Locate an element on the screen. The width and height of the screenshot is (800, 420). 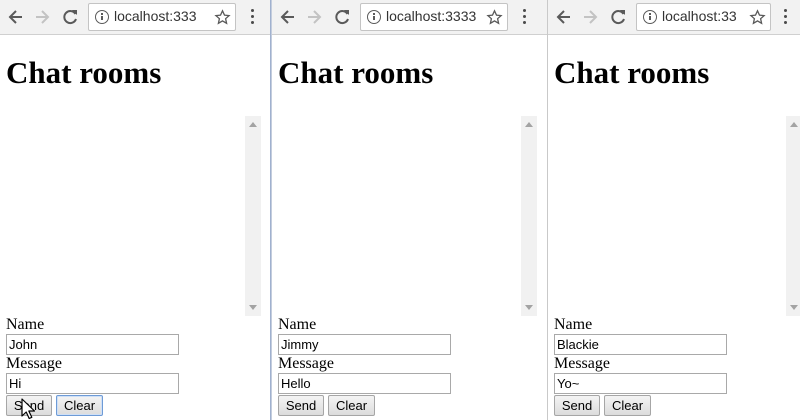
address-bar: localhost:333 is located at coordinates (162, 17).